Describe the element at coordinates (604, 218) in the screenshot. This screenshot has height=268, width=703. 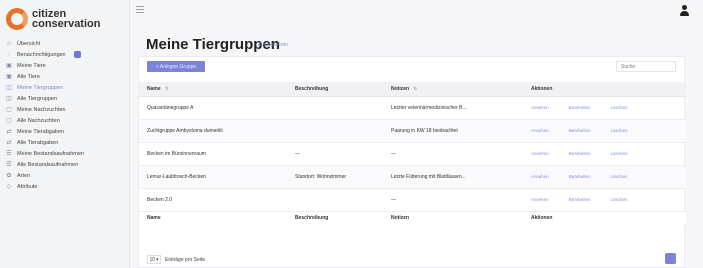
I see `footer-column-aktionen: Aktionen` at that location.